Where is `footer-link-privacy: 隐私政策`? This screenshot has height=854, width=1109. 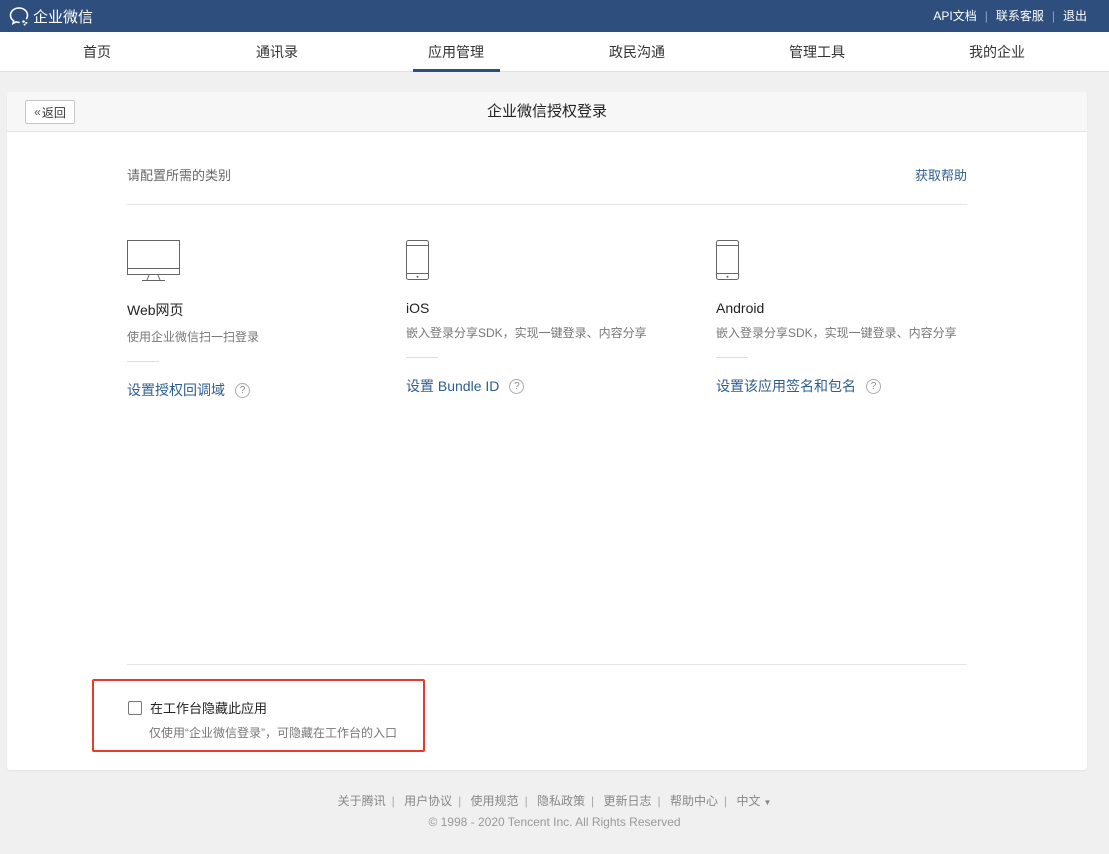
footer-link-privacy: 隐私政策 is located at coordinates (561, 801).